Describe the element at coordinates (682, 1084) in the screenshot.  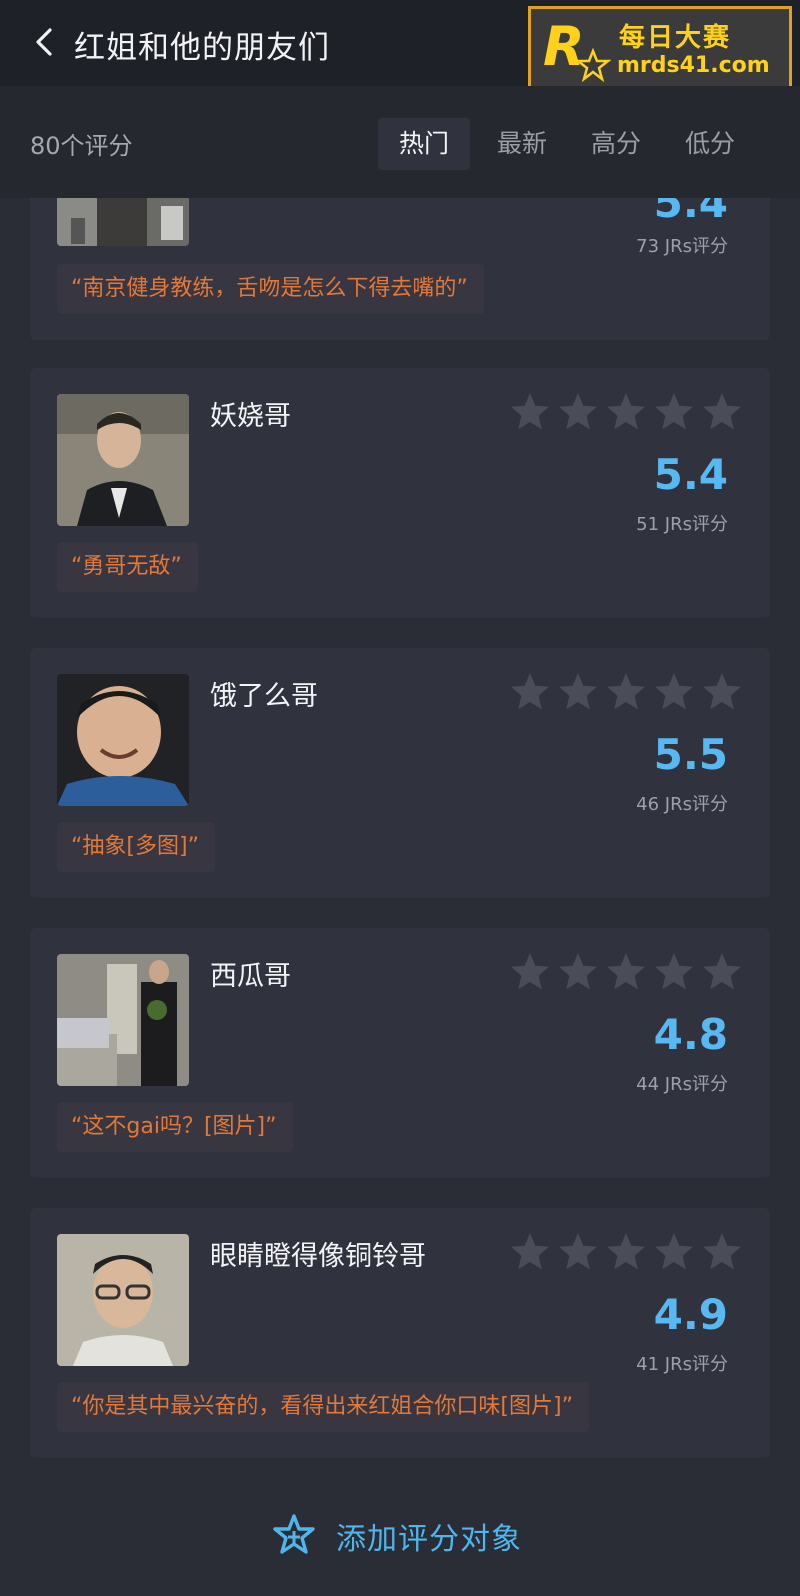
I see `rating-count-label: 44 JRs评分` at that location.